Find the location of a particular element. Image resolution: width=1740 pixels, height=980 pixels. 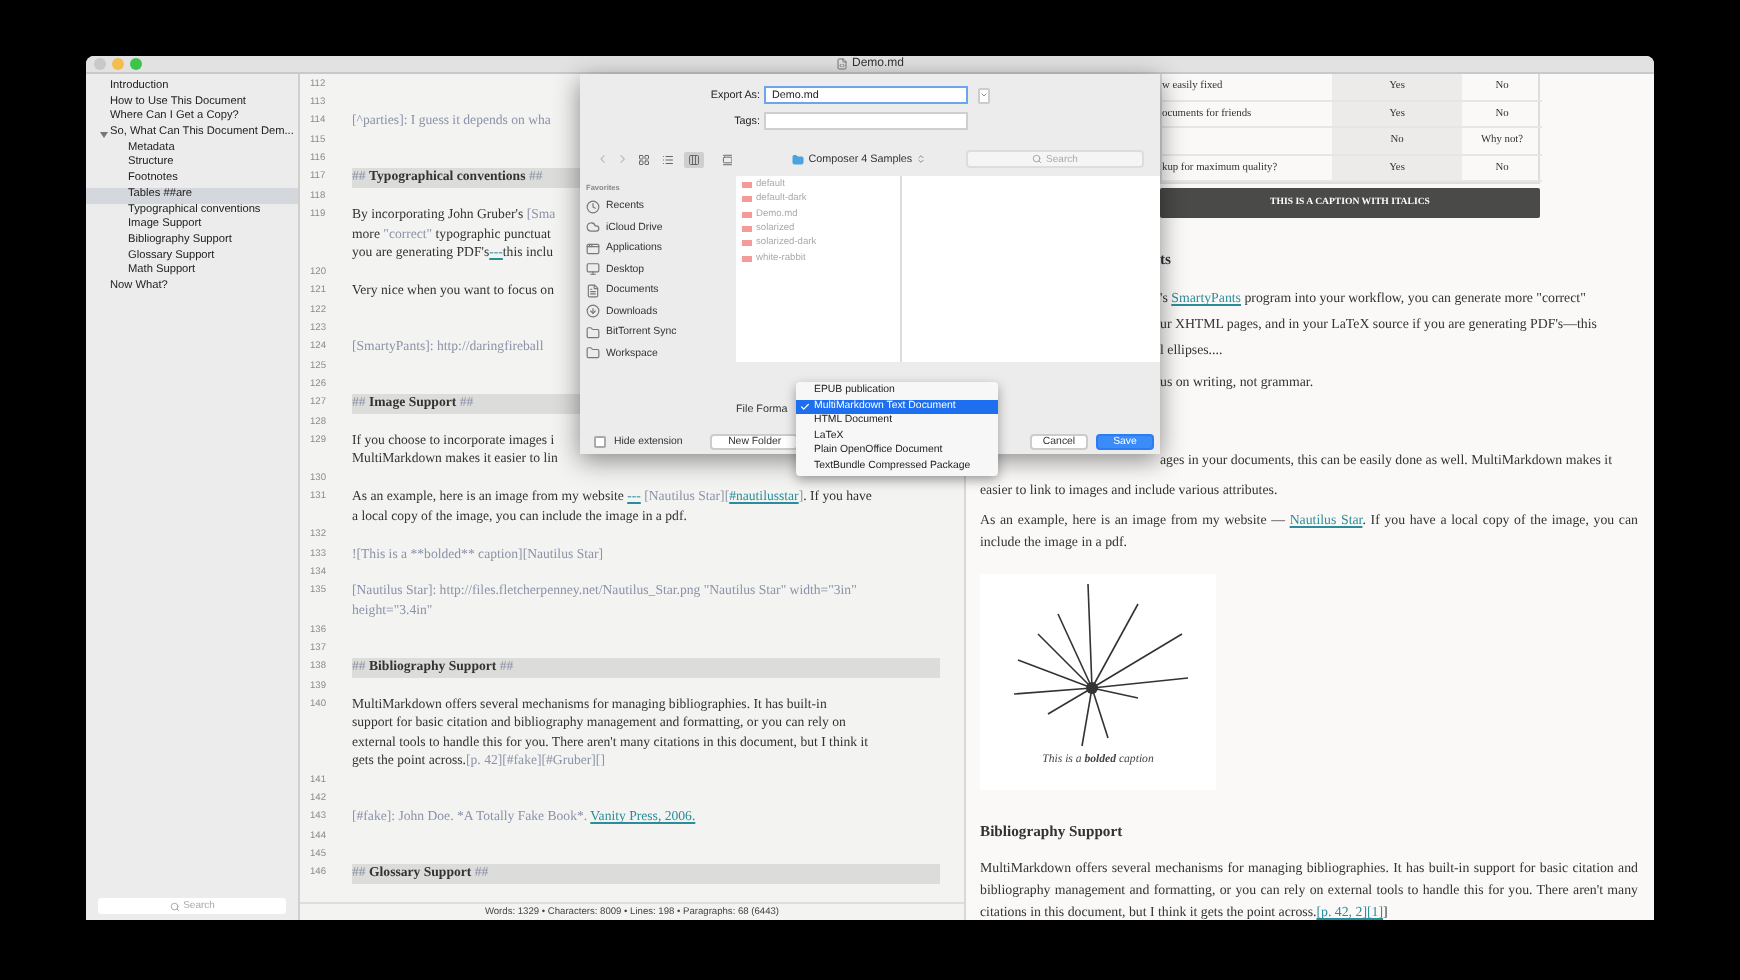

column-view-icon is located at coordinates (693, 159).